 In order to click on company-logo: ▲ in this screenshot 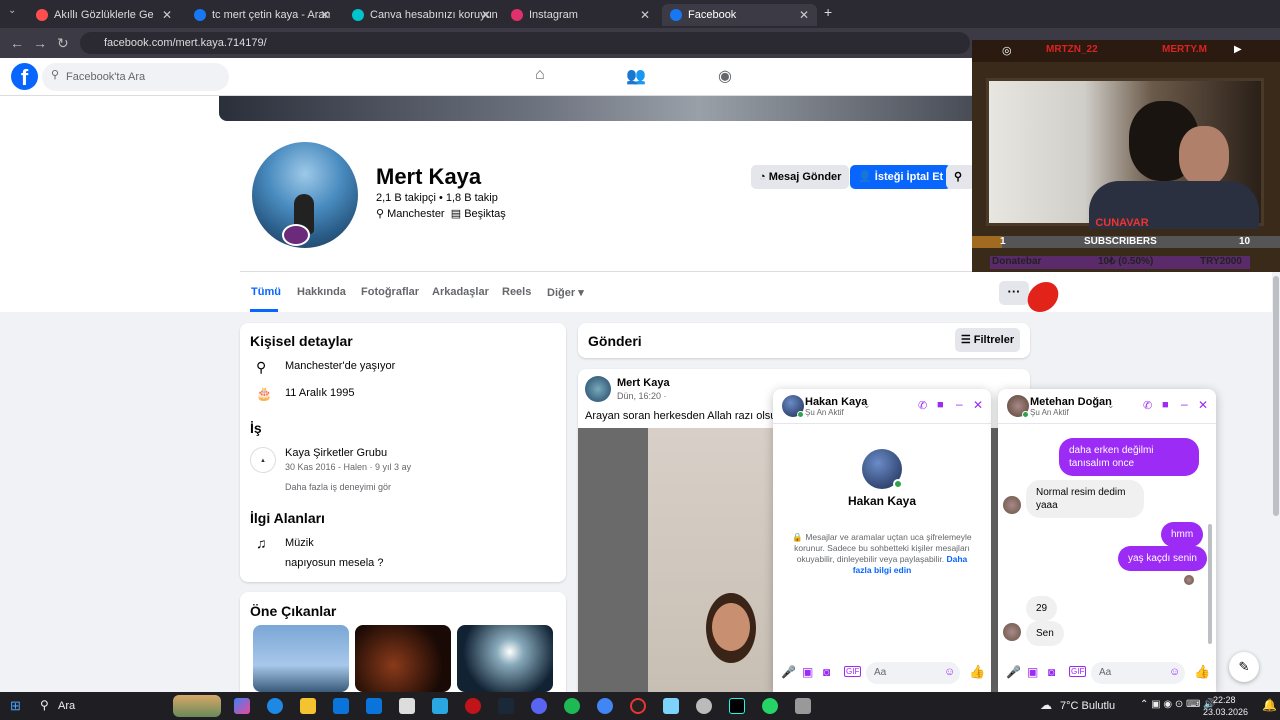, I will do `click(263, 460)`.